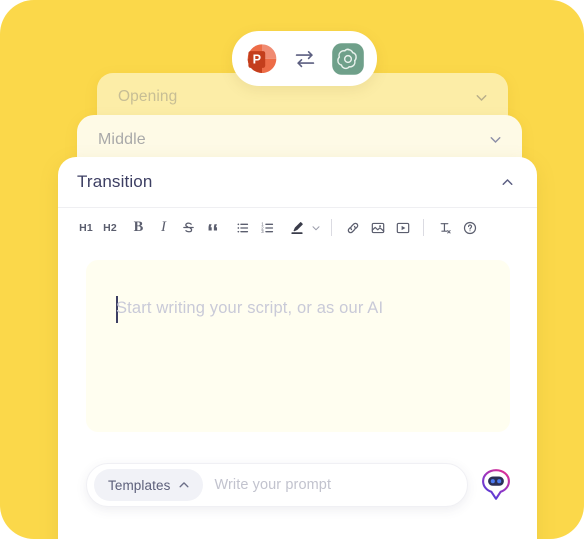 The image size is (584, 539). What do you see at coordinates (148, 96) in the screenshot?
I see `accordion-title-opening: Opening` at bounding box center [148, 96].